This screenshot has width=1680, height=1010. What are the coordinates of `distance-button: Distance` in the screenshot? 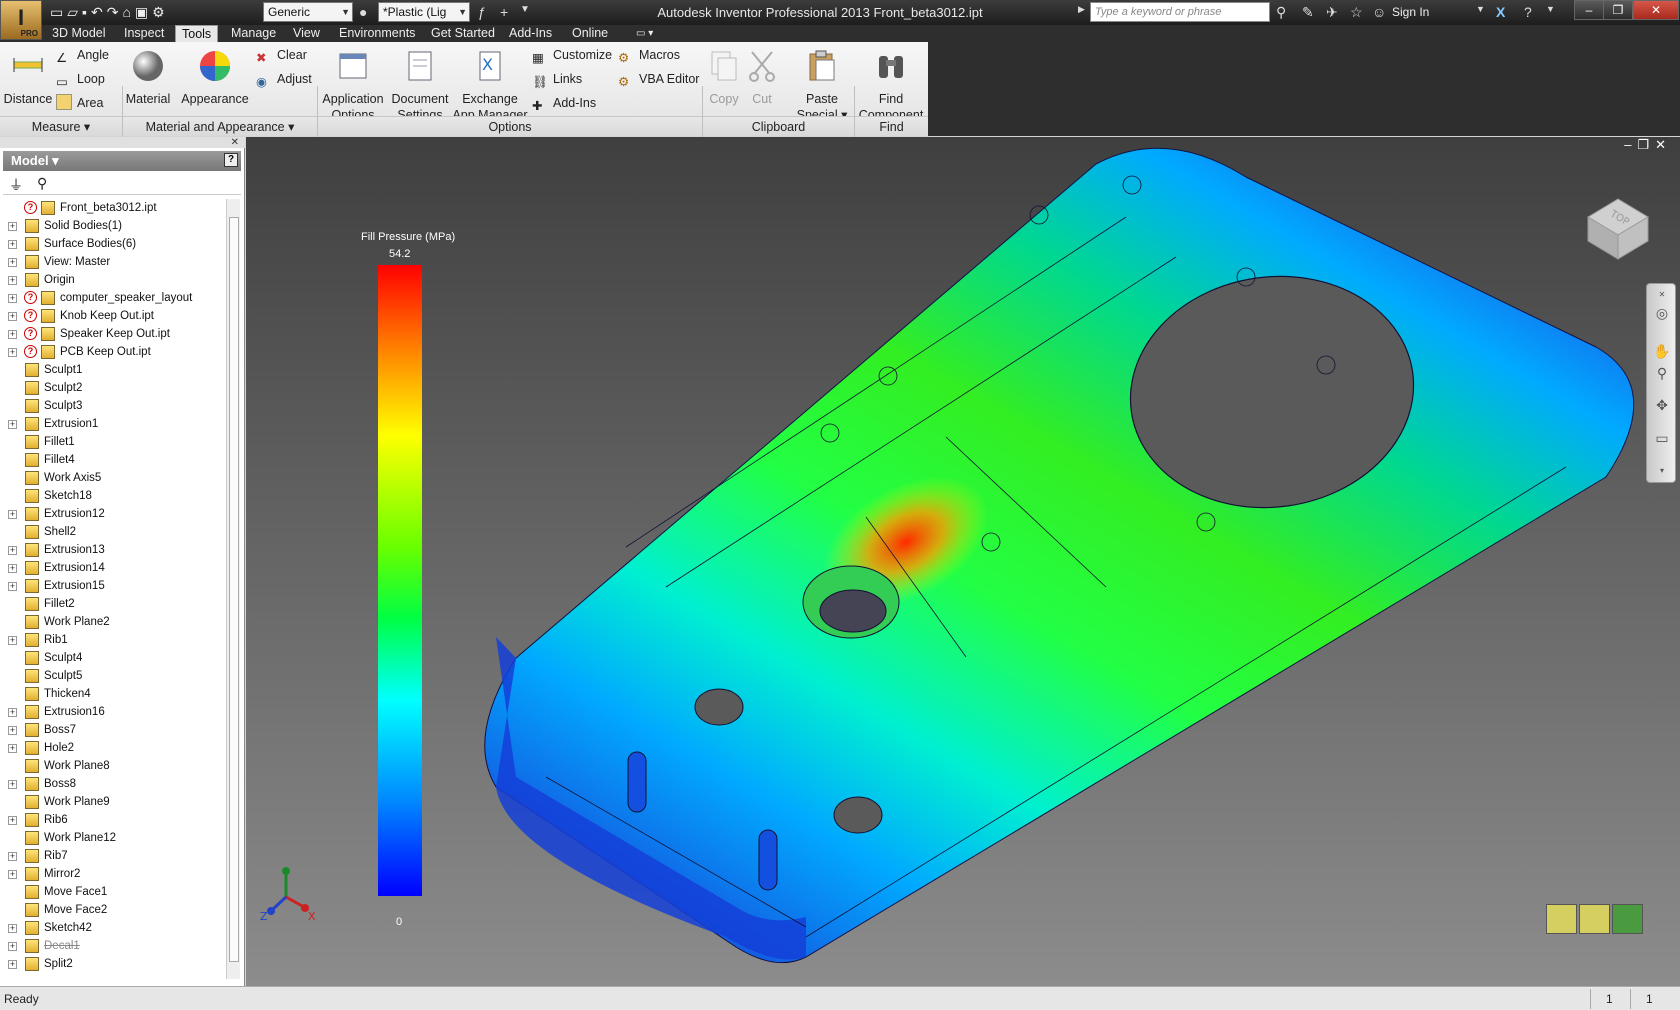 It's located at (28, 75).